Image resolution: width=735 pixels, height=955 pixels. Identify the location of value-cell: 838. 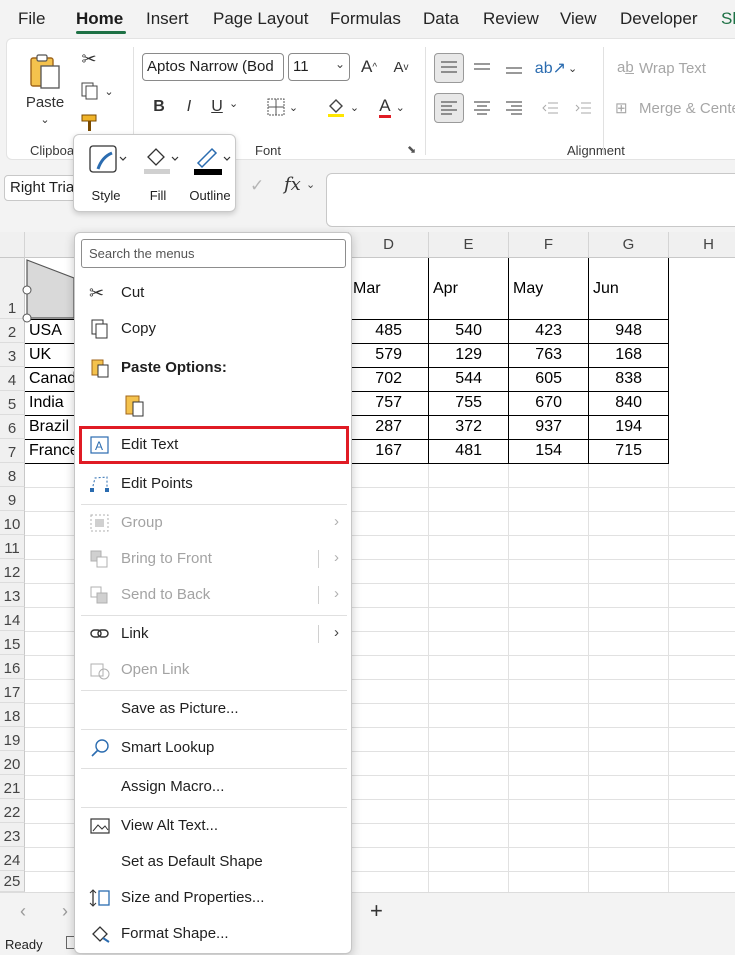
(615, 379).